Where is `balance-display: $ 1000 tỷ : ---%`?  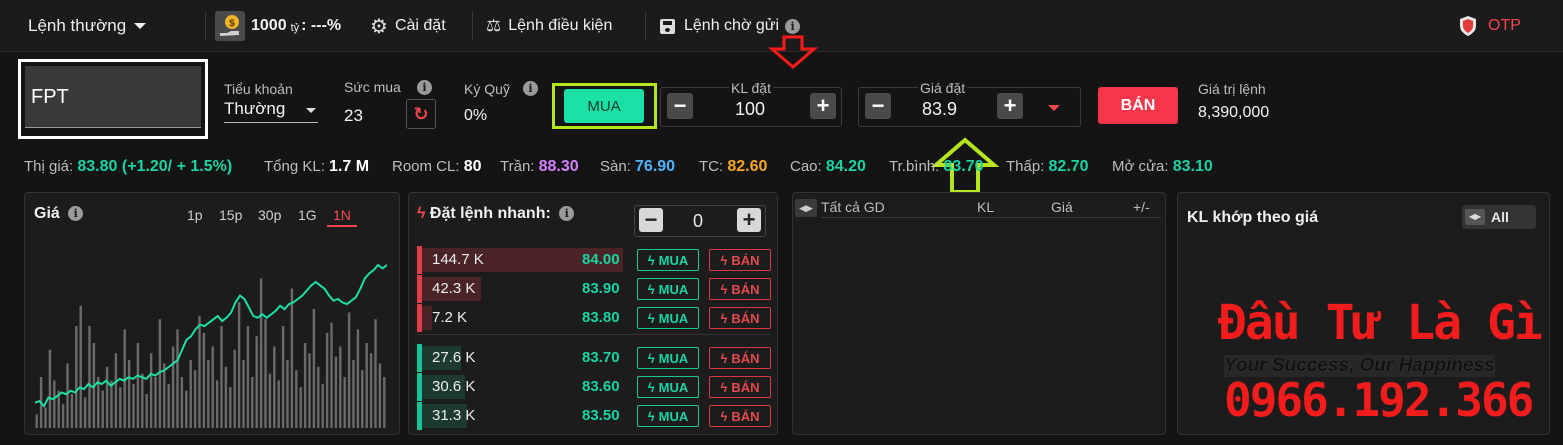
balance-display: $ 1000 tỷ : ---% is located at coordinates (278, 26).